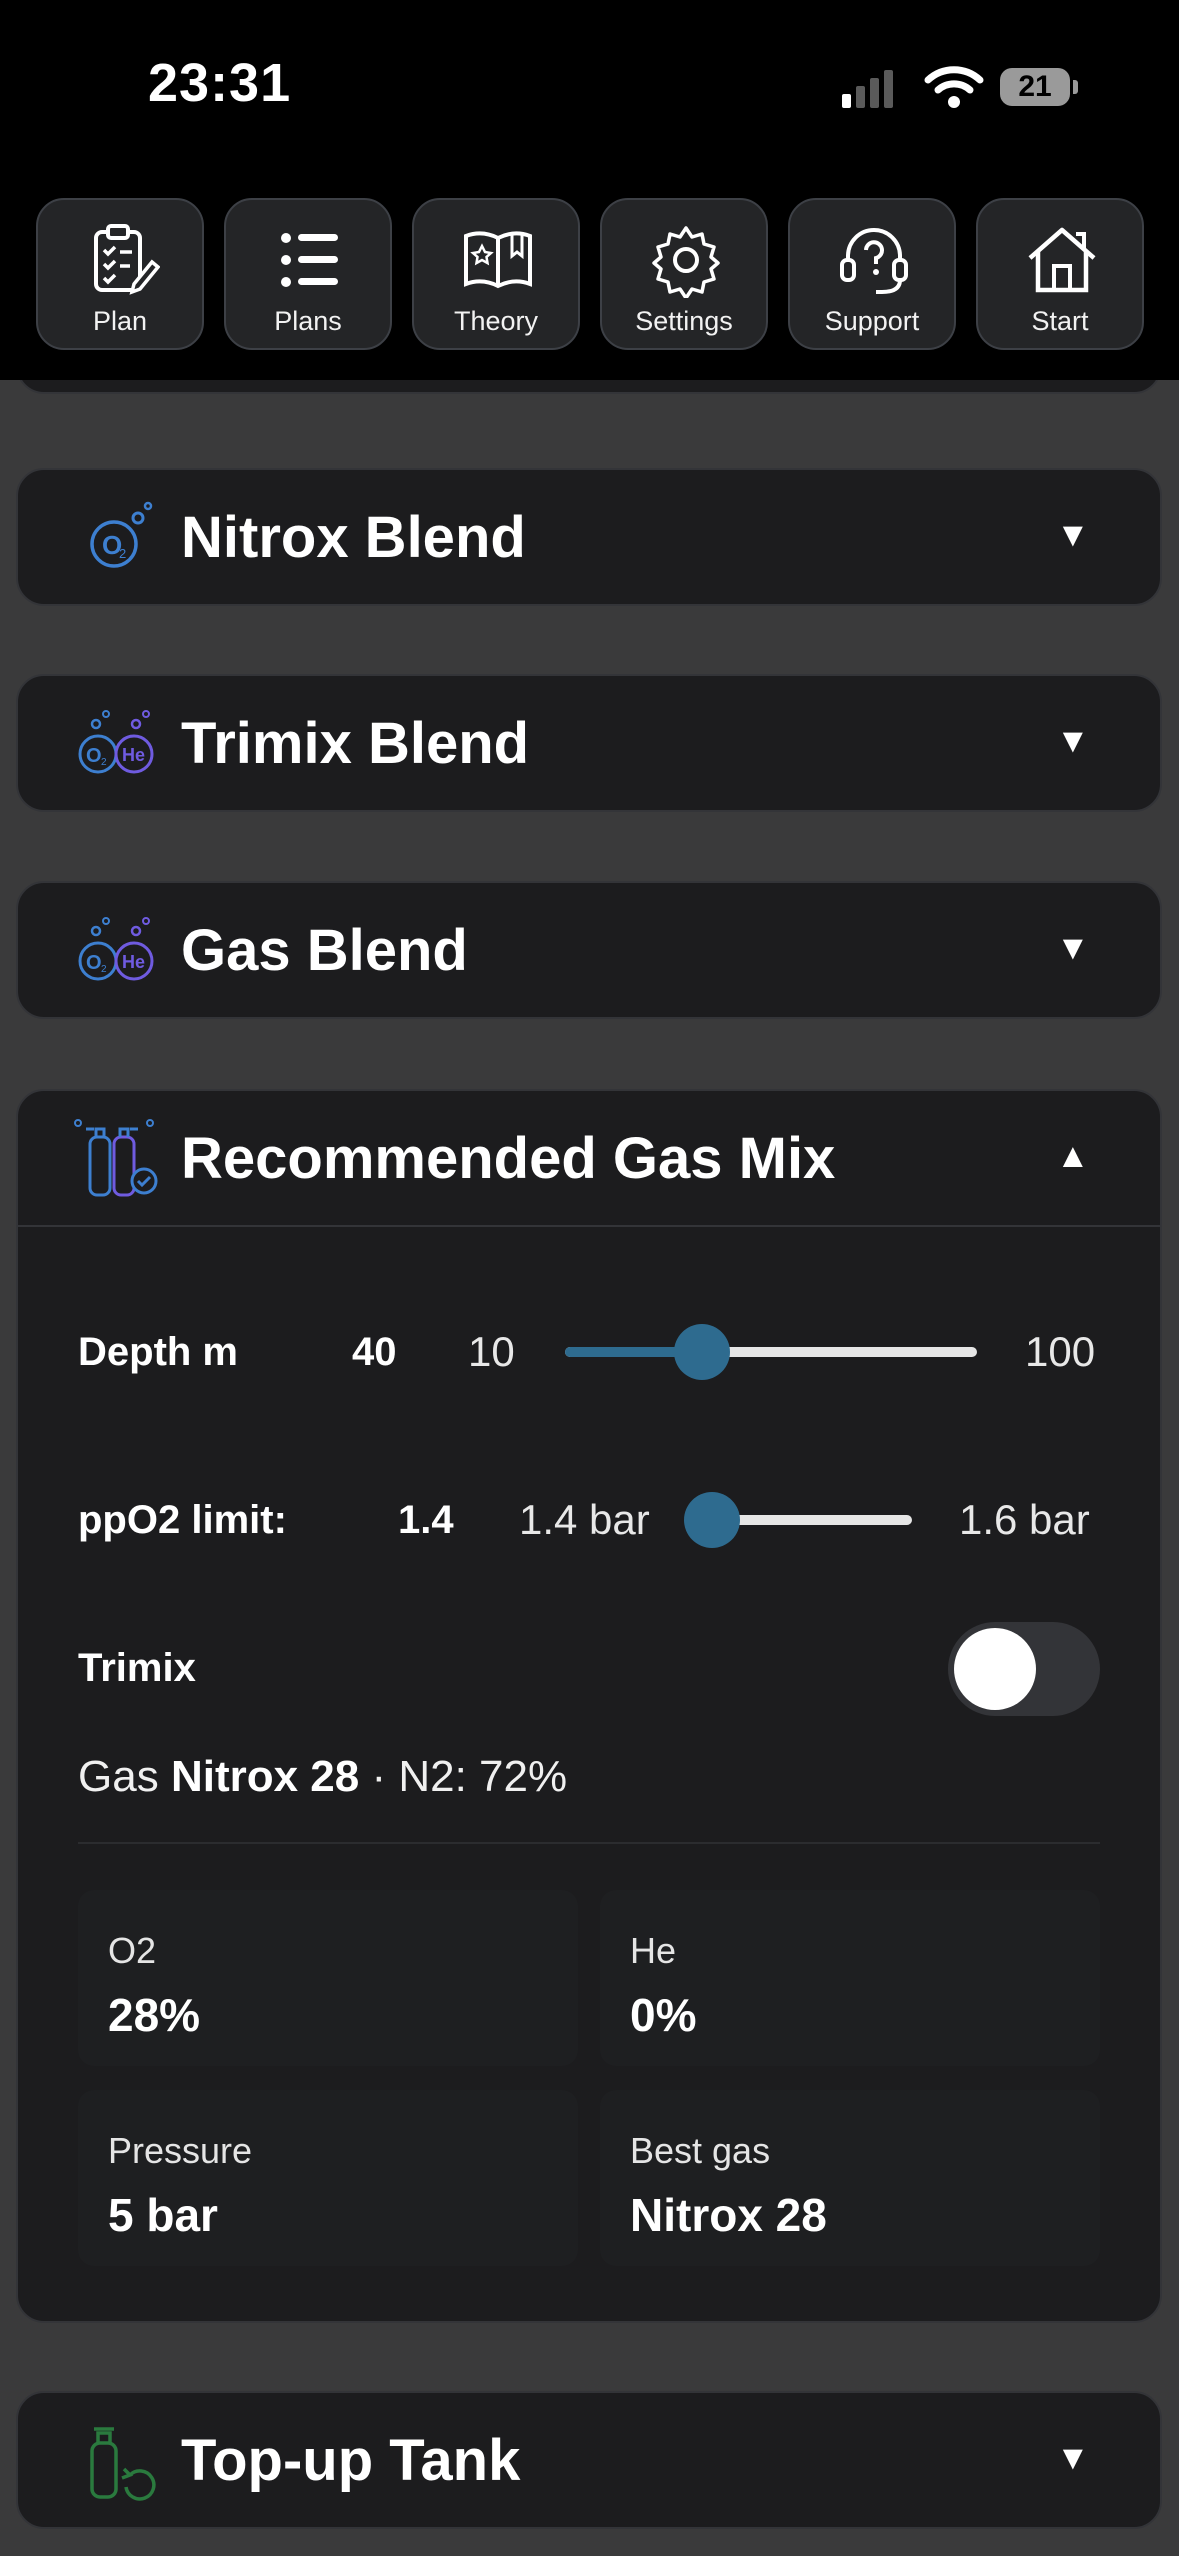  Describe the element at coordinates (123, 2464) in the screenshot. I see `tank-refill-icon` at that location.